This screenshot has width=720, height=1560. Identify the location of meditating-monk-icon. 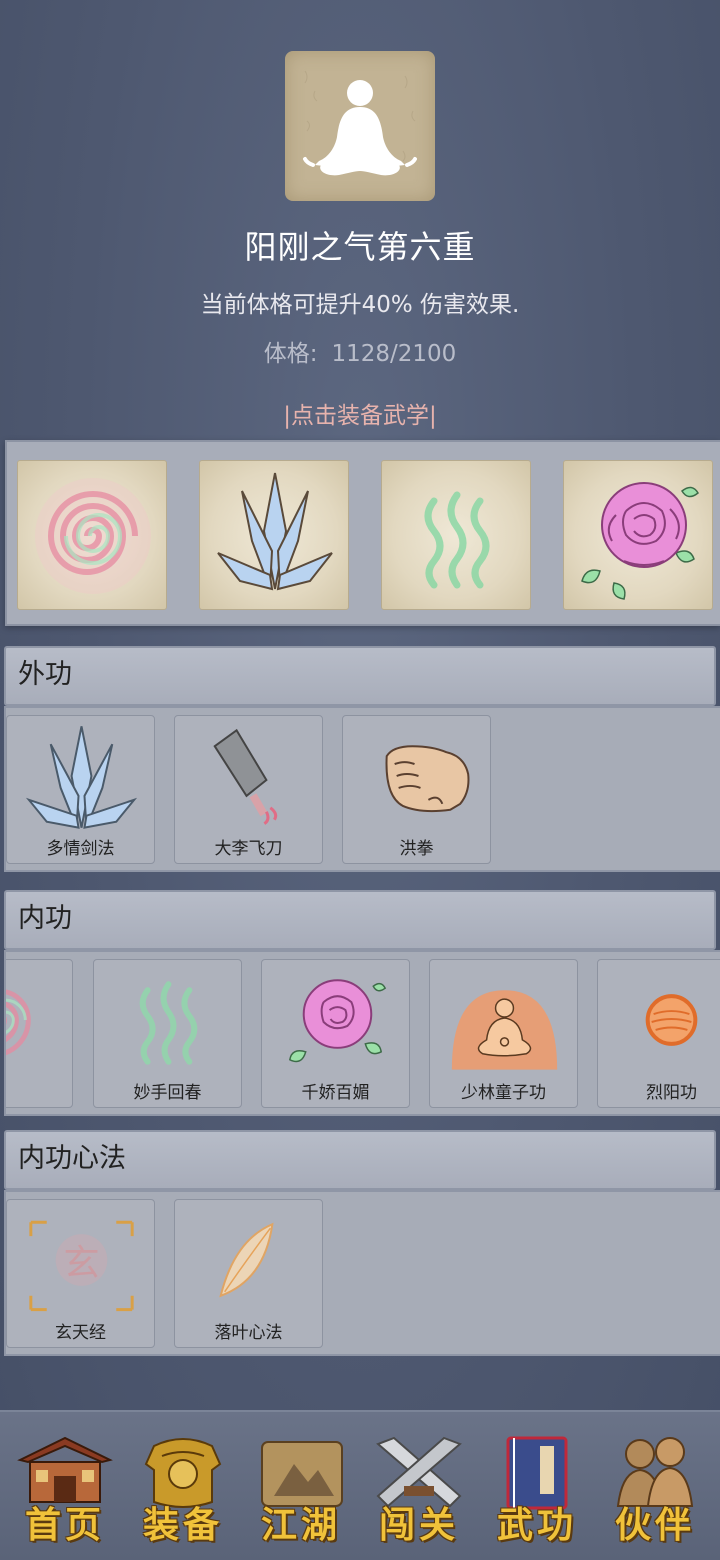
(504, 1030).